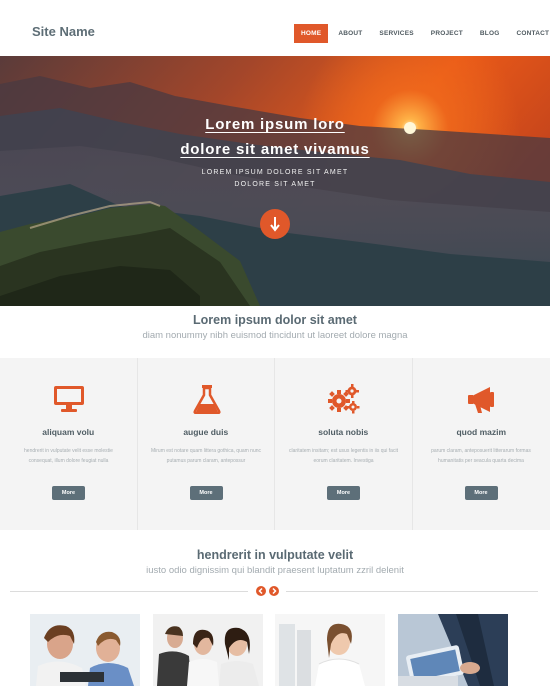  What do you see at coordinates (275, 124) in the screenshot?
I see `hero-title-line1: Lorem ipsum loro` at bounding box center [275, 124].